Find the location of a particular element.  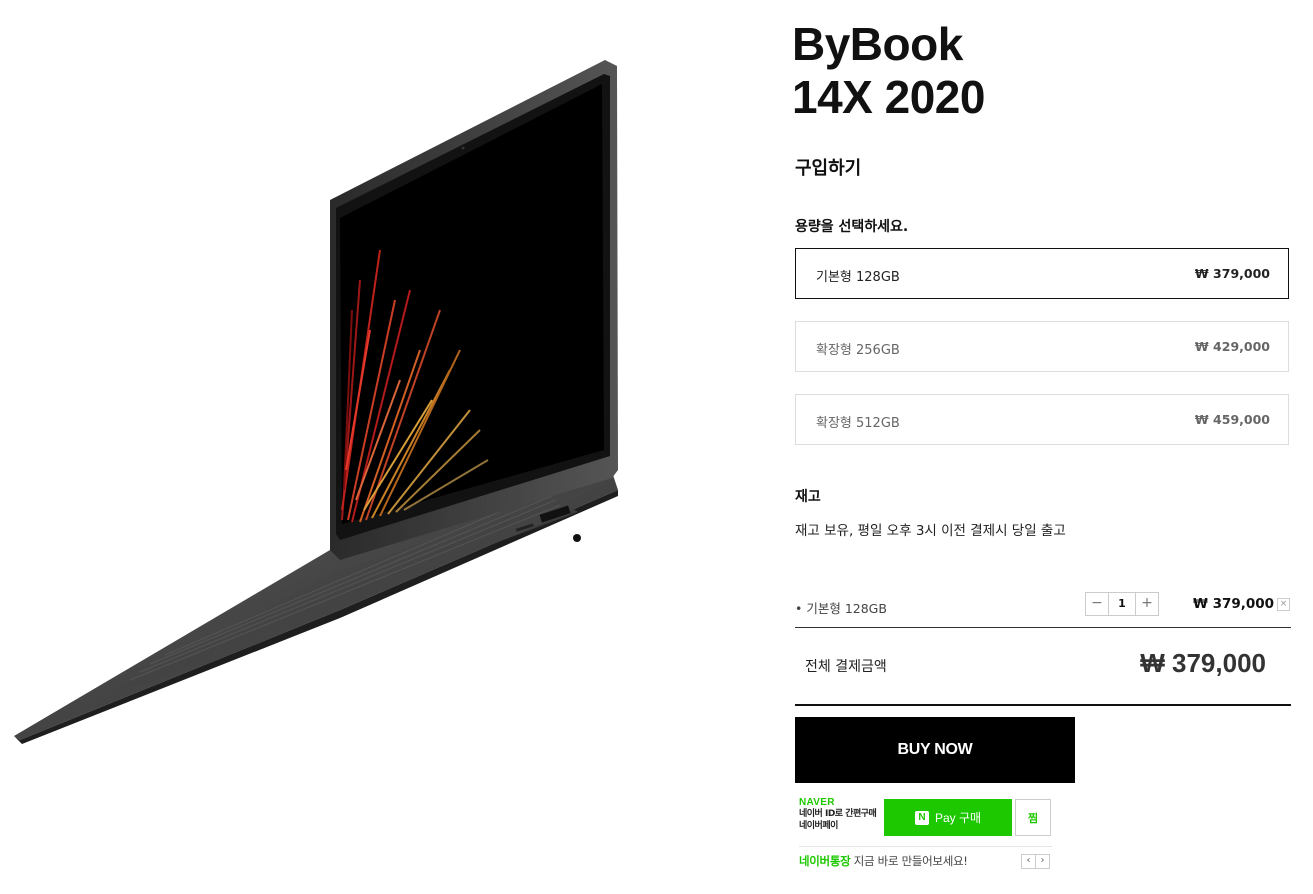

option-name: 기본형 128GB is located at coordinates (858, 277).